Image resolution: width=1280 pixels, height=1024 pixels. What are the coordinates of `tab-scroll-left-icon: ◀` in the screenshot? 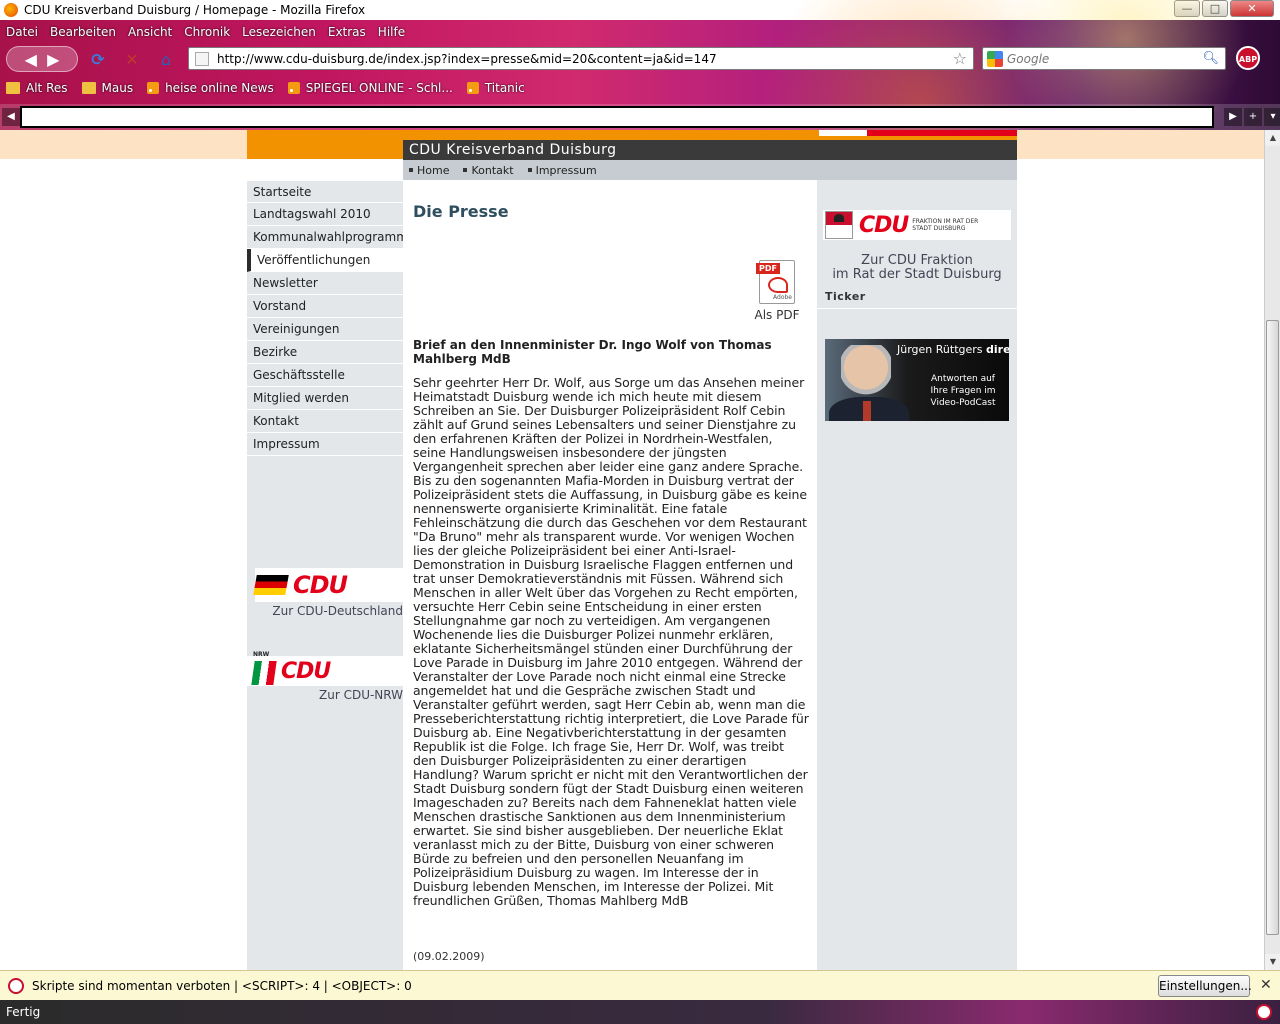 It's located at (11, 117).